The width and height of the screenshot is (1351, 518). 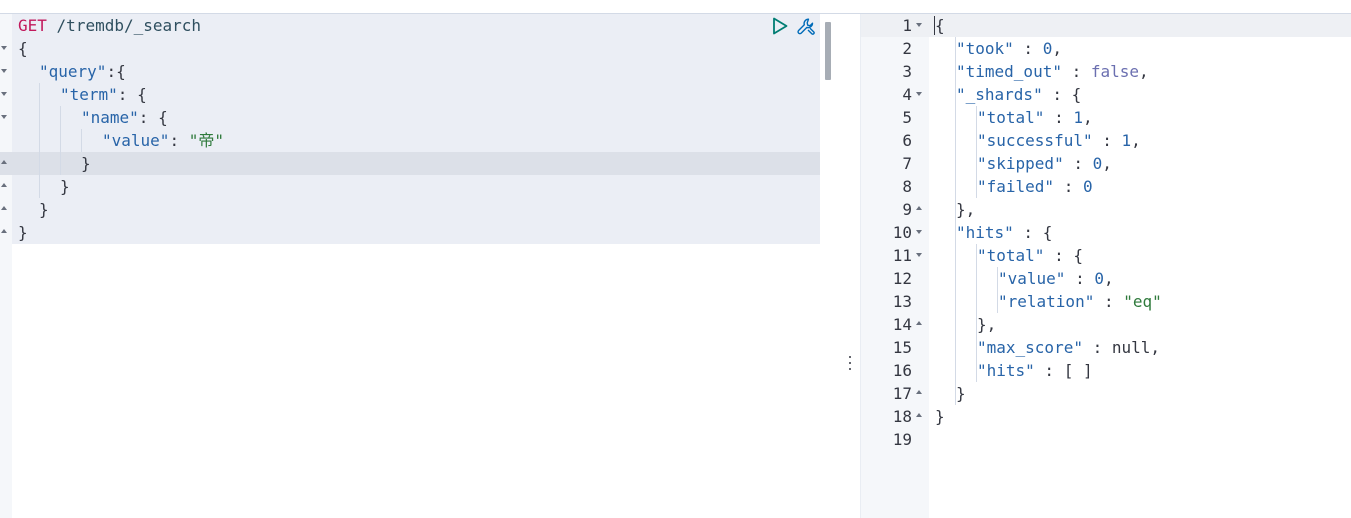 I want to click on line-number: 19, so click(x=902, y=439).